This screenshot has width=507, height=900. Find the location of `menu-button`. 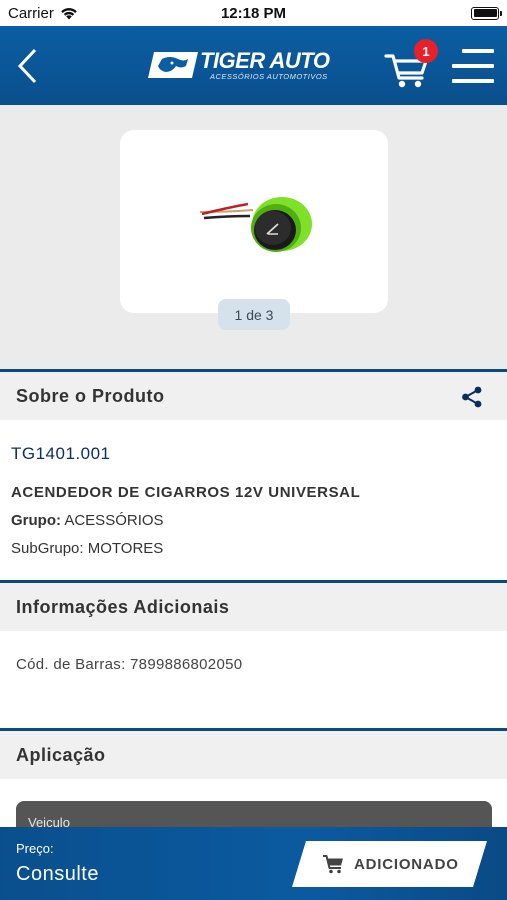

menu-button is located at coordinates (473, 66).